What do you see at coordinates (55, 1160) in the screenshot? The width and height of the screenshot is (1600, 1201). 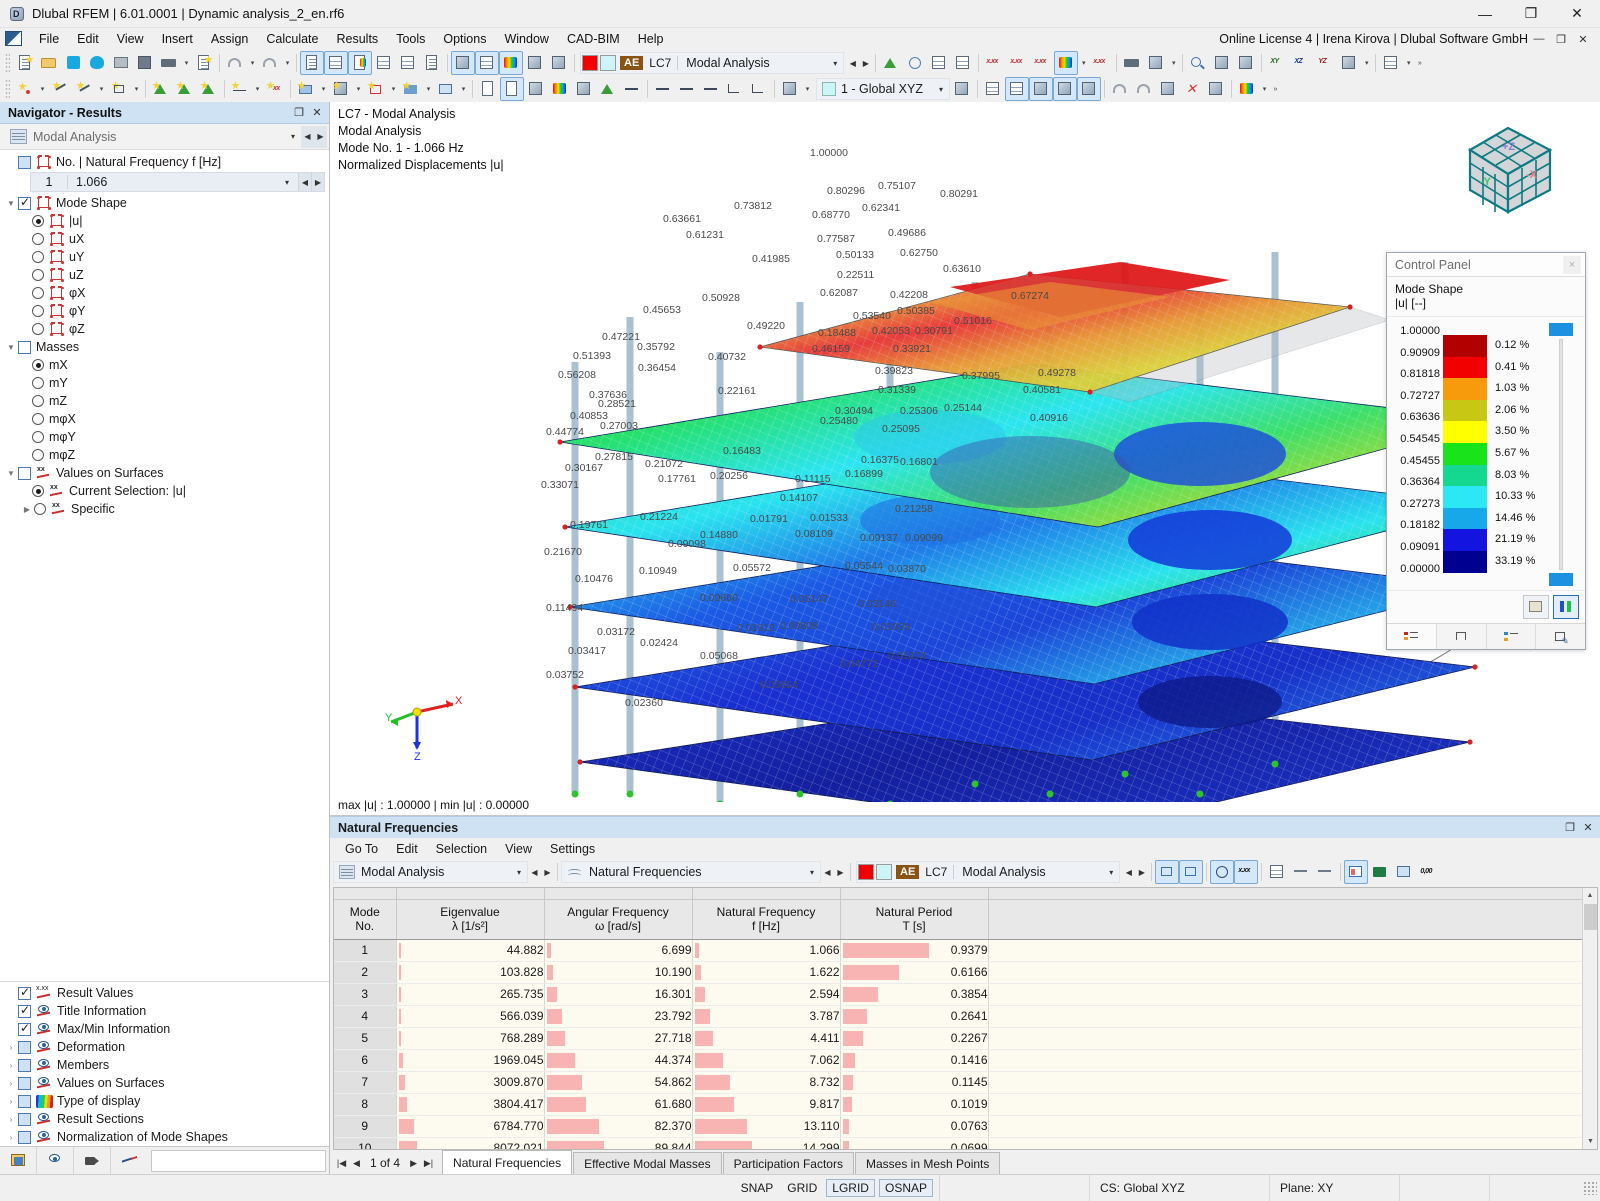 I see `navigator-tab-display-button` at bounding box center [55, 1160].